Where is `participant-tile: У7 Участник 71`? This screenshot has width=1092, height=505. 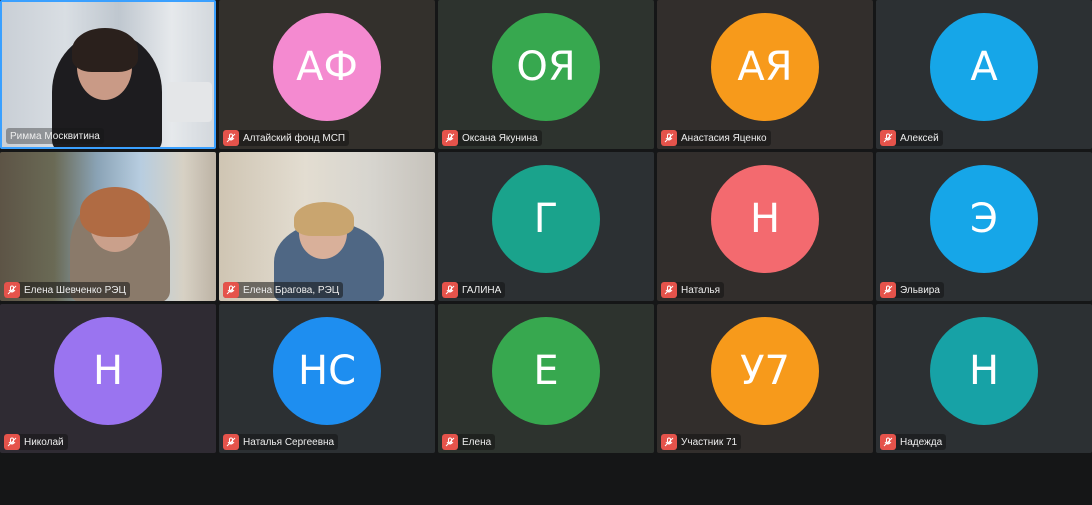
participant-tile: У7 Участник 71 is located at coordinates (765, 378).